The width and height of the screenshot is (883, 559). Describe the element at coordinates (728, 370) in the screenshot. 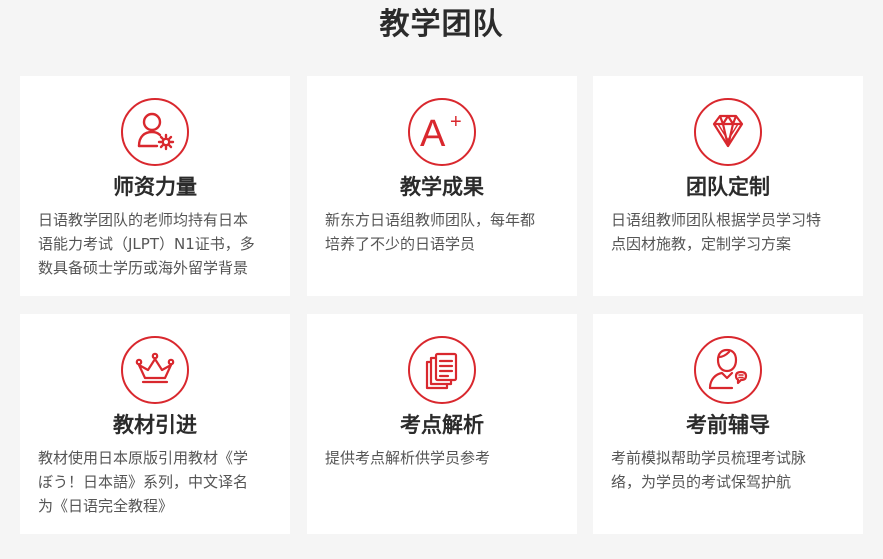

I see `tutor-chat-icon` at that location.